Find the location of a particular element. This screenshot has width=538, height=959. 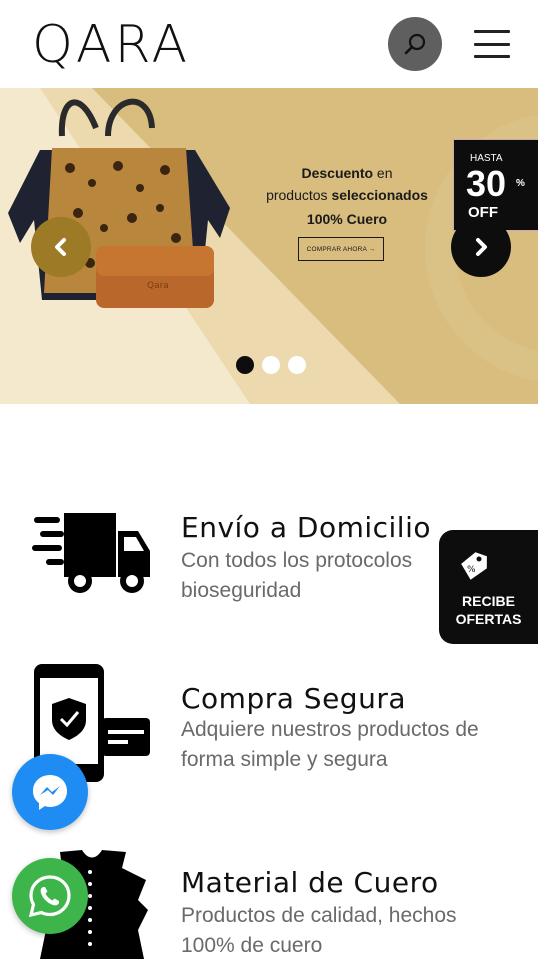

carousel-prev-button is located at coordinates (61, 247).